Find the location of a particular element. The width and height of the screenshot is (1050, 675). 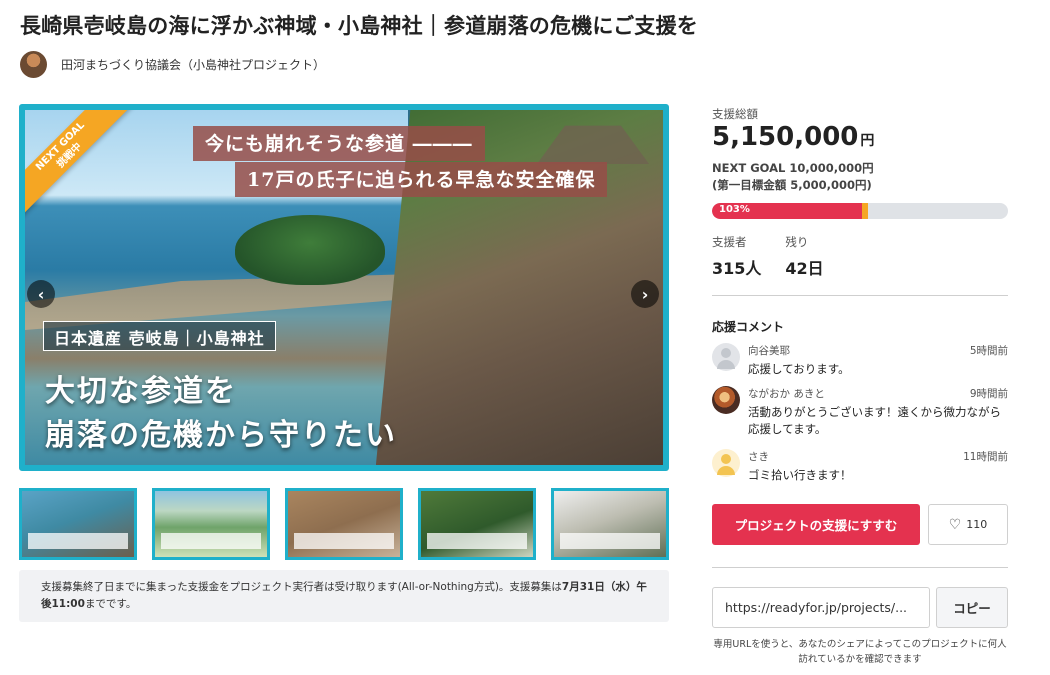

favorite-button: ♡ 110 is located at coordinates (968, 524).